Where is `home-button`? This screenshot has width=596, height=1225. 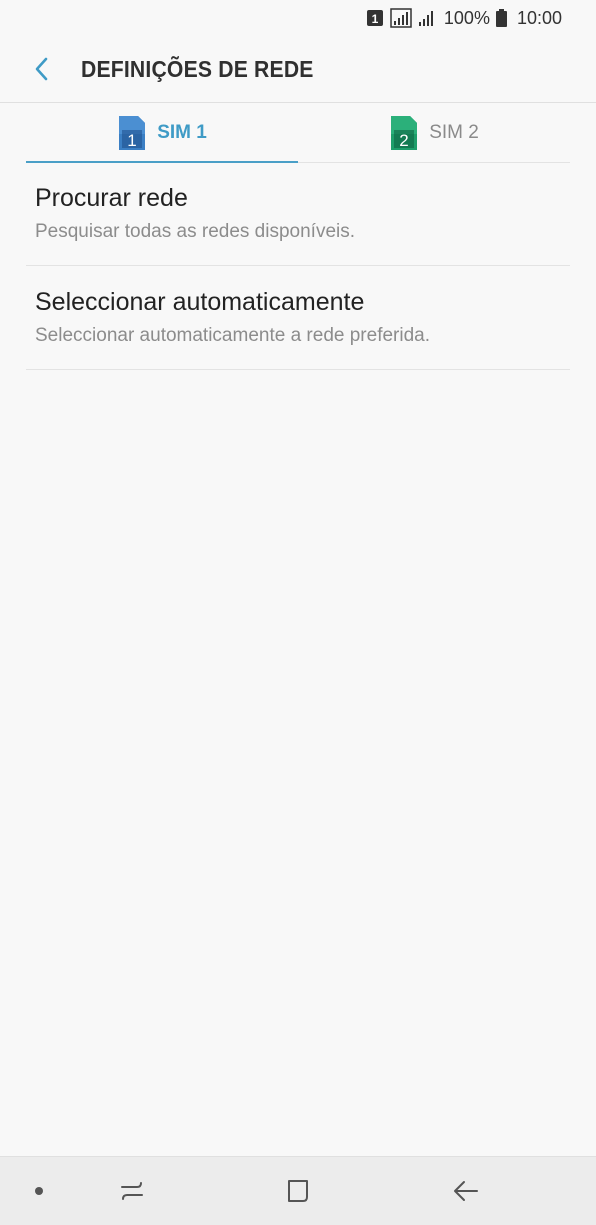 home-button is located at coordinates (298, 1191).